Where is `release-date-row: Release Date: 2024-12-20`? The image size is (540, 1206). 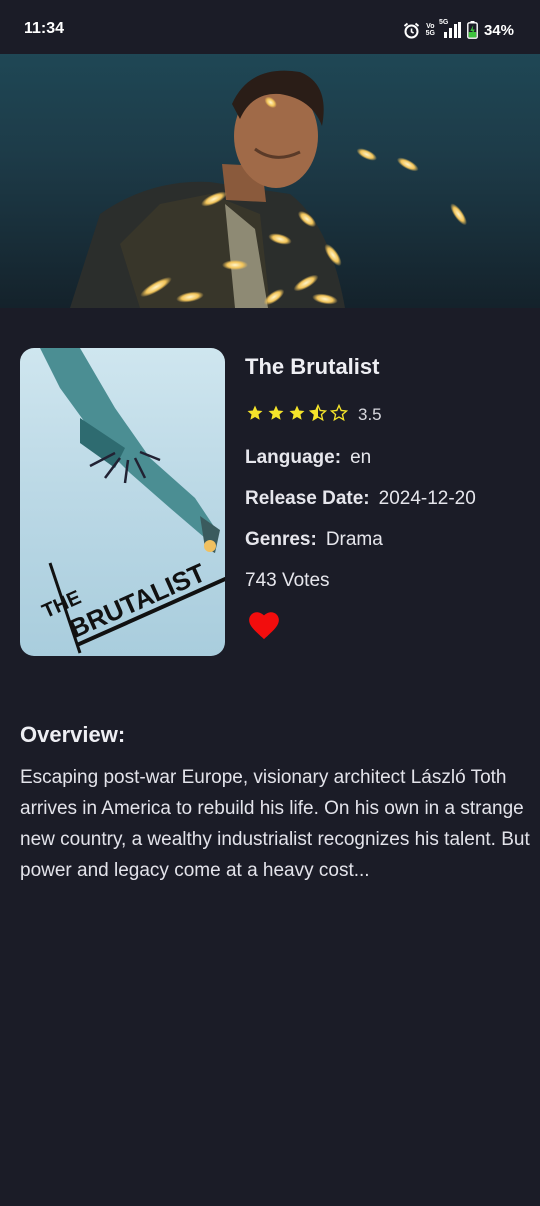
release-date-row: Release Date: 2024-12-20 is located at coordinates (360, 499).